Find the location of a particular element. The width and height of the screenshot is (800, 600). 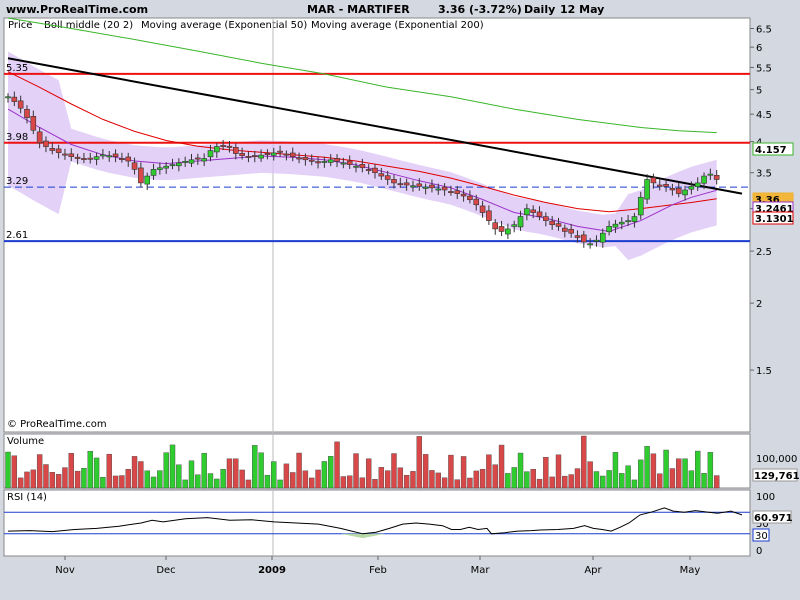

chart-quote: 3.36 (-3.72%) is located at coordinates (480, 9).